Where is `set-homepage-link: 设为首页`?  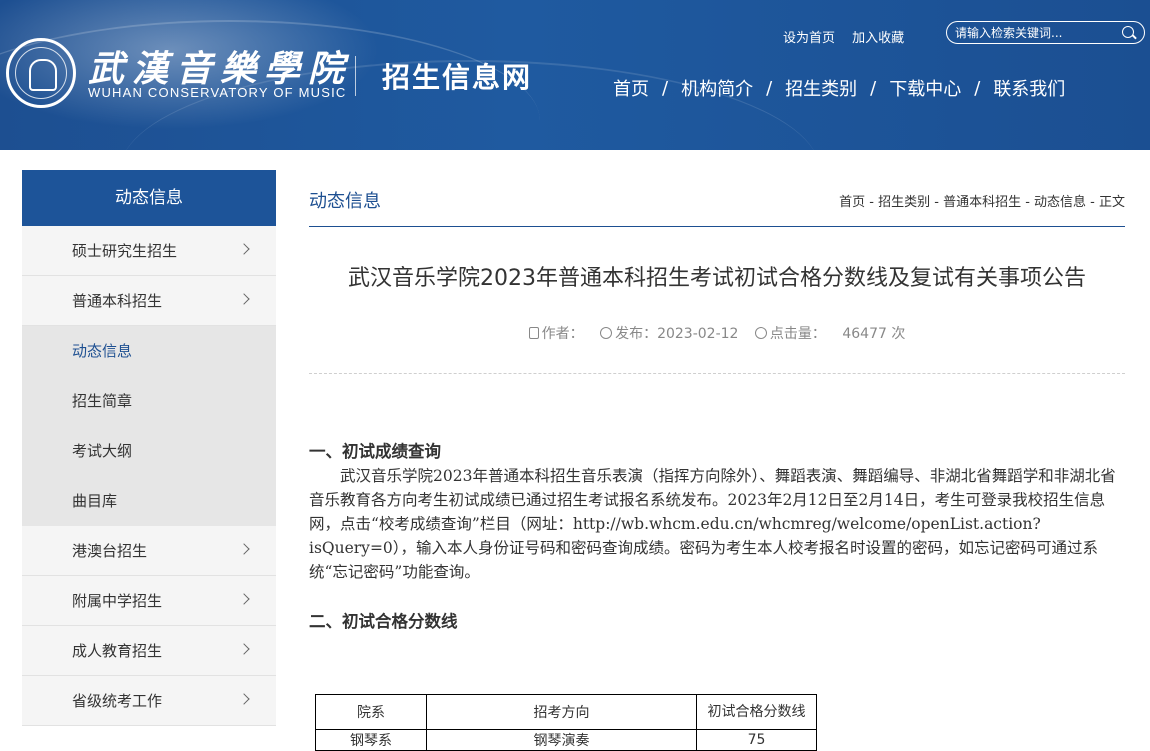 set-homepage-link: 设为首页 is located at coordinates (809, 38).